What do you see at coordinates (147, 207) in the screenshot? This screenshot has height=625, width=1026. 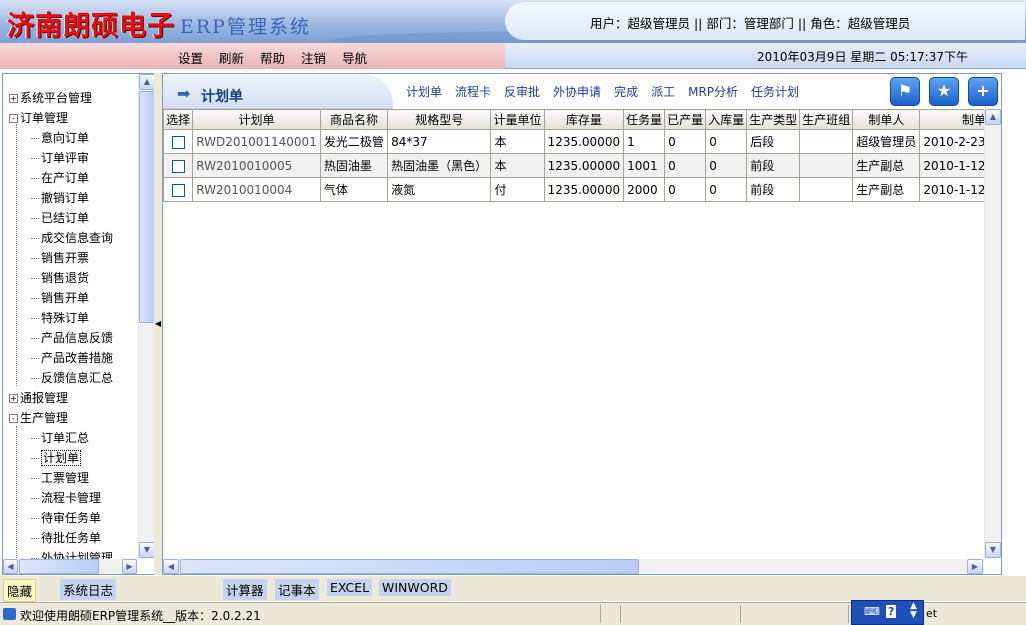 I see `sidebar-scroll-thumb` at bounding box center [147, 207].